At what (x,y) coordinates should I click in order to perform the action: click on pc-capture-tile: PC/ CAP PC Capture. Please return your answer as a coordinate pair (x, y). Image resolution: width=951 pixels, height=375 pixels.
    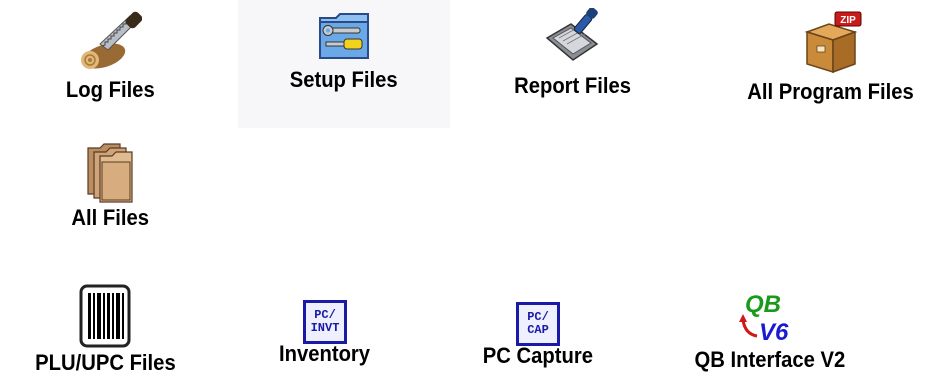
    Looking at the image, I should click on (538, 318).